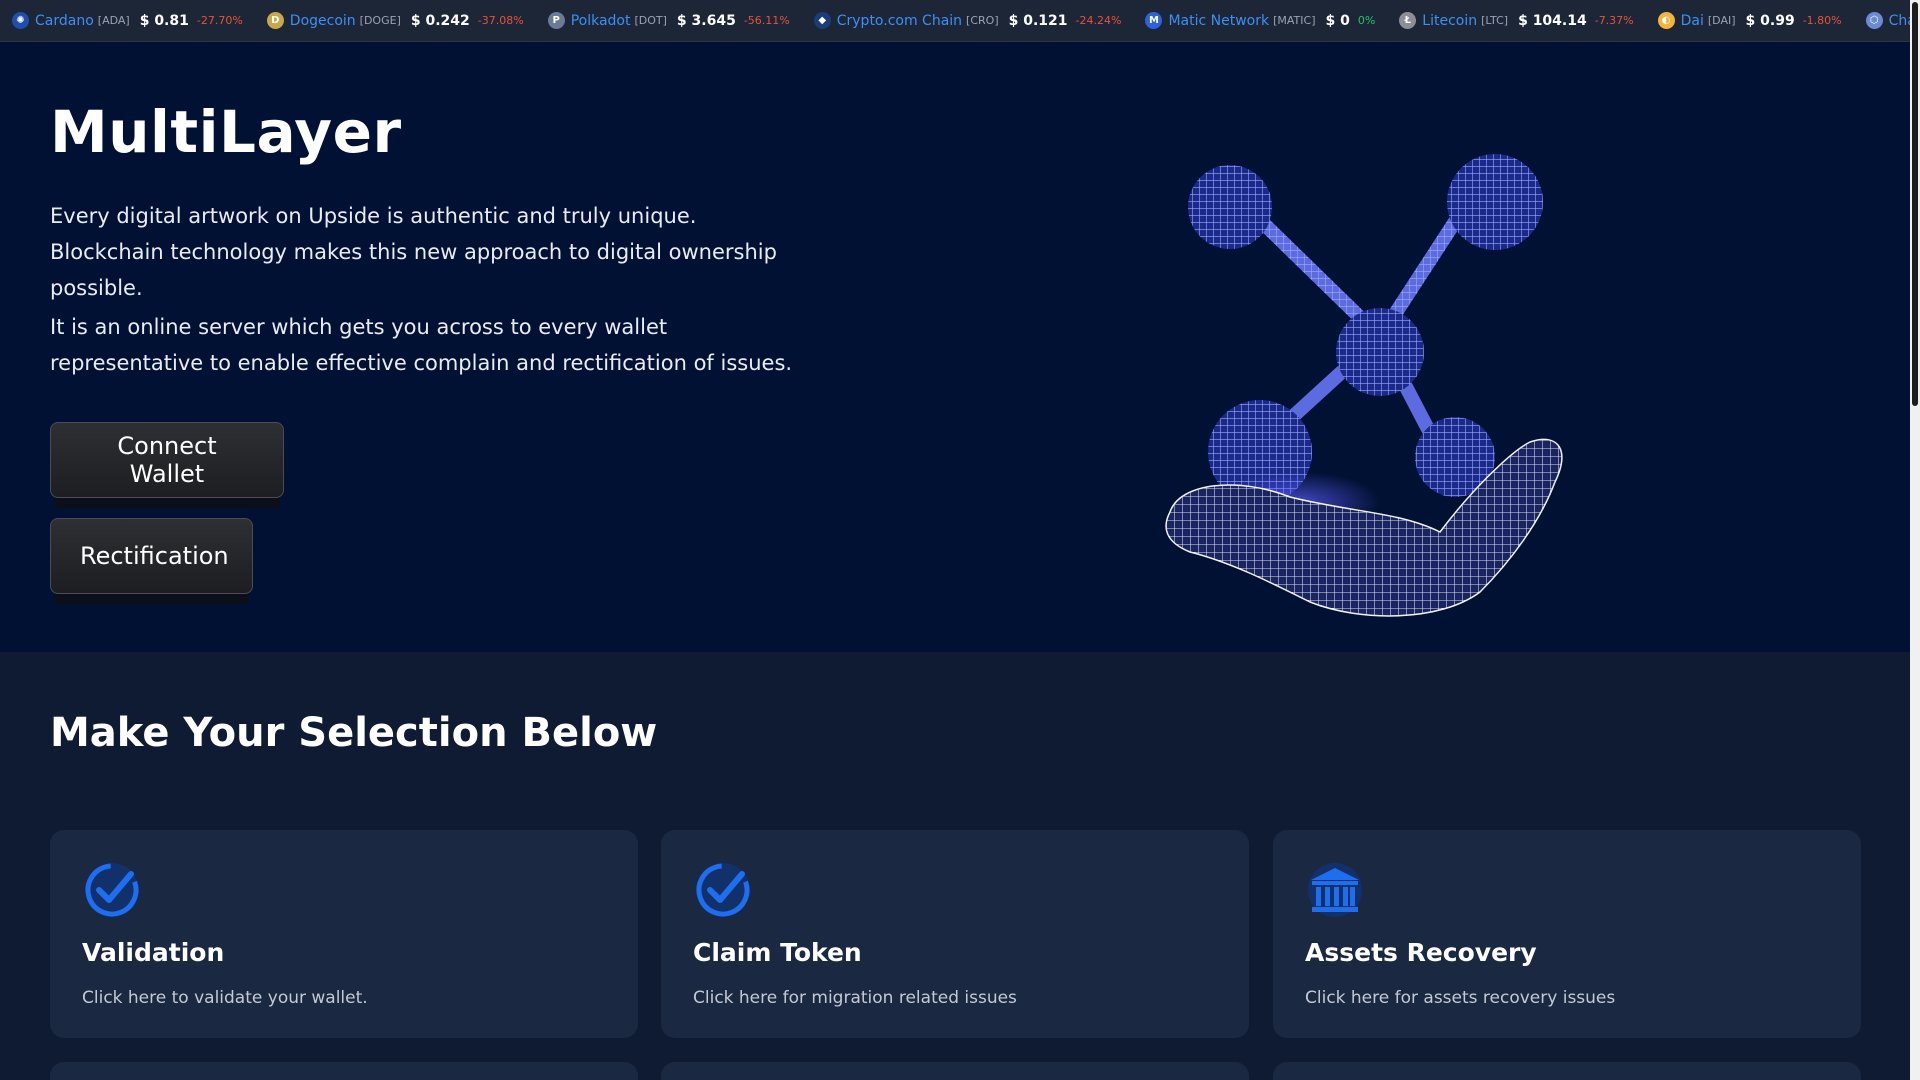 This screenshot has width=1920, height=1080. What do you see at coordinates (1218, 21) in the screenshot?
I see `coin-name: Matic Network` at bounding box center [1218, 21].